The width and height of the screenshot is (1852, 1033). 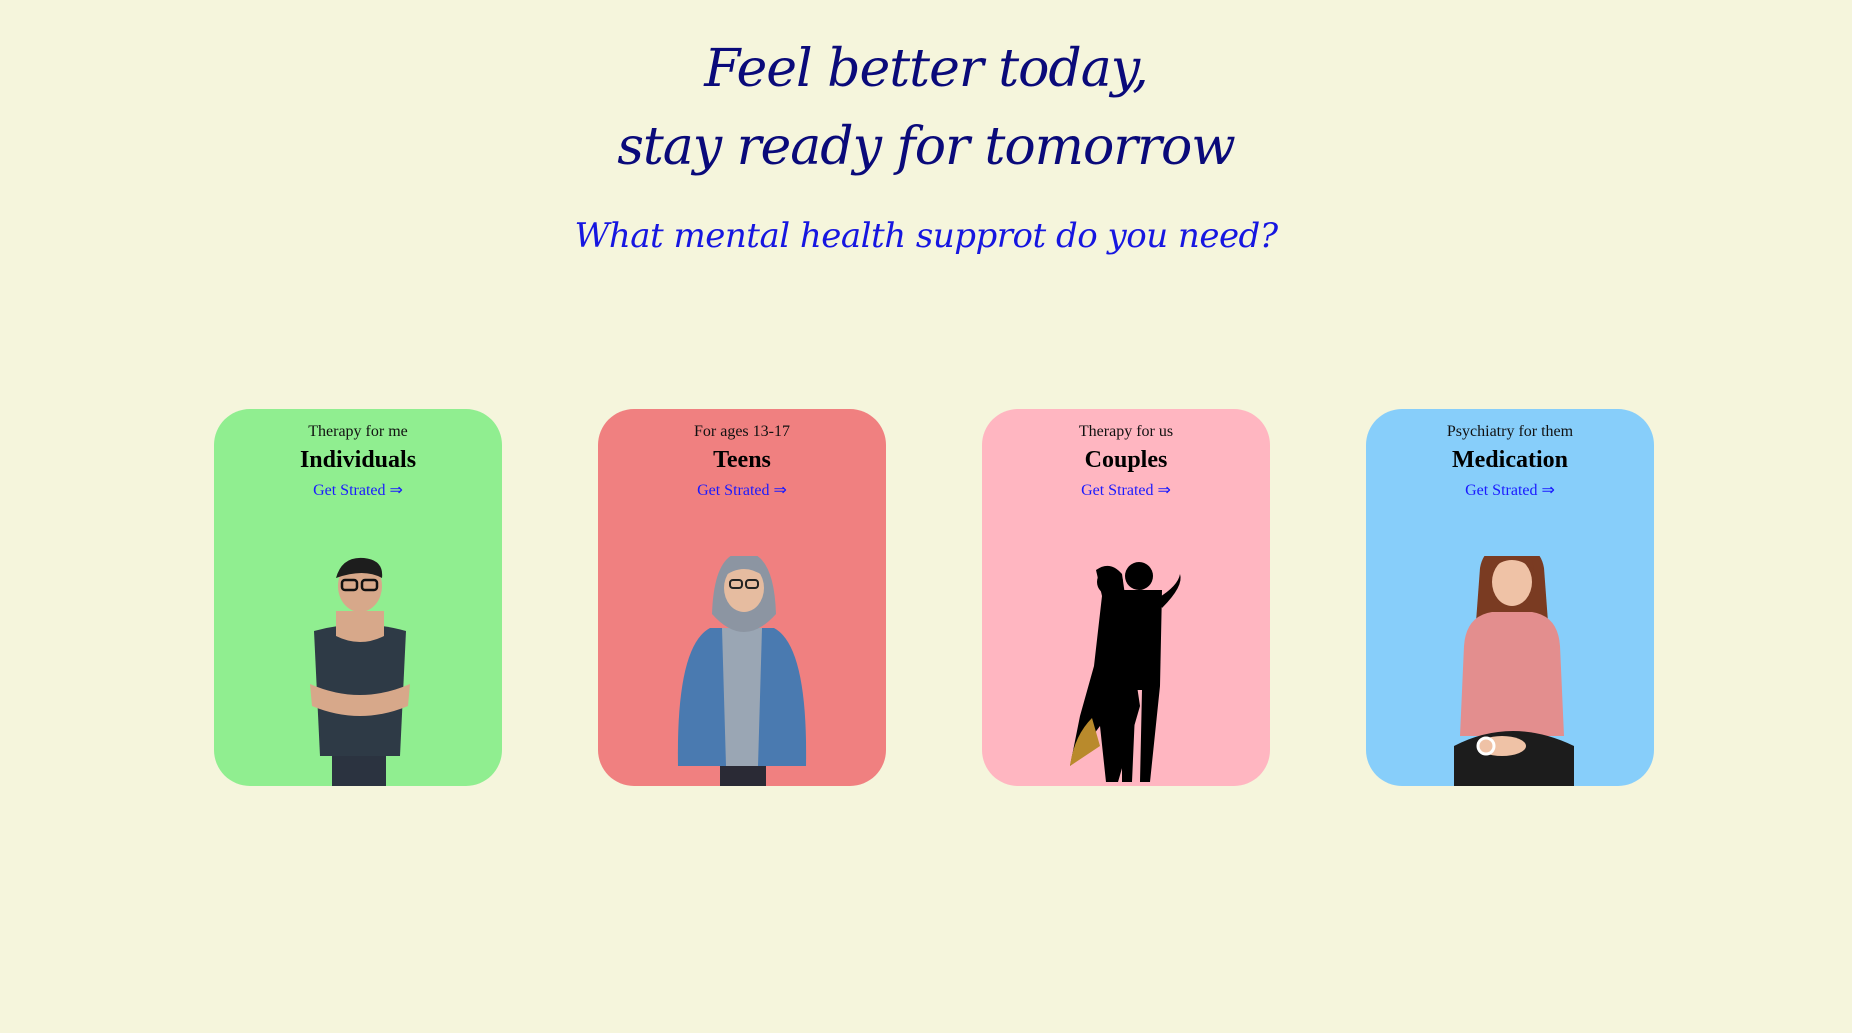 What do you see at coordinates (742, 431) in the screenshot?
I see `card-eyebrow: For ages 13-17` at bounding box center [742, 431].